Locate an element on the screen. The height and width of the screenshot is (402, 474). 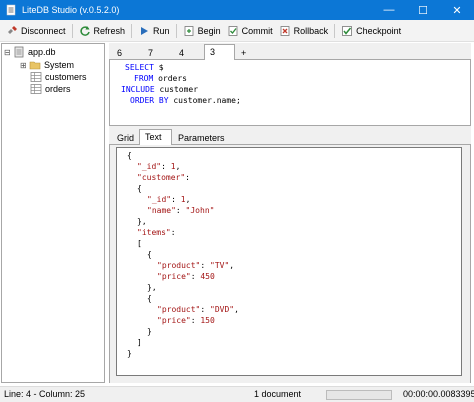
run-button: Run is located at coordinates (154, 31).